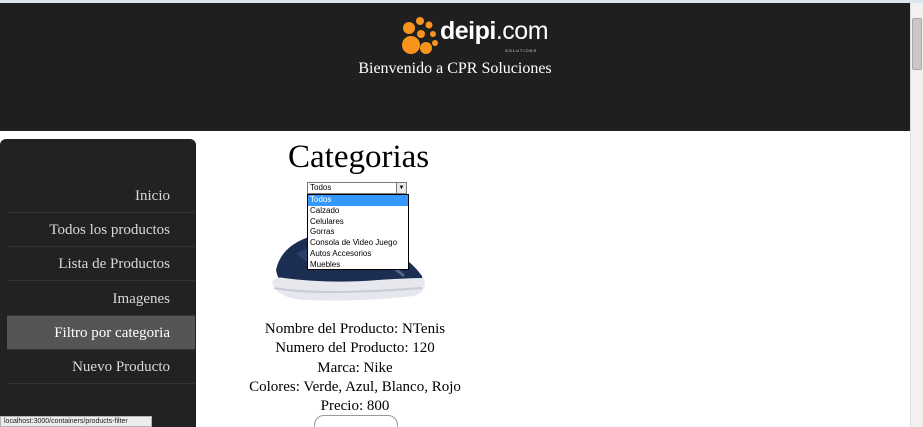 Image resolution: width=923 pixels, height=427 pixels. What do you see at coordinates (101, 230) in the screenshot?
I see `sidebar-item-todos-productos: Todos los productos` at bounding box center [101, 230].